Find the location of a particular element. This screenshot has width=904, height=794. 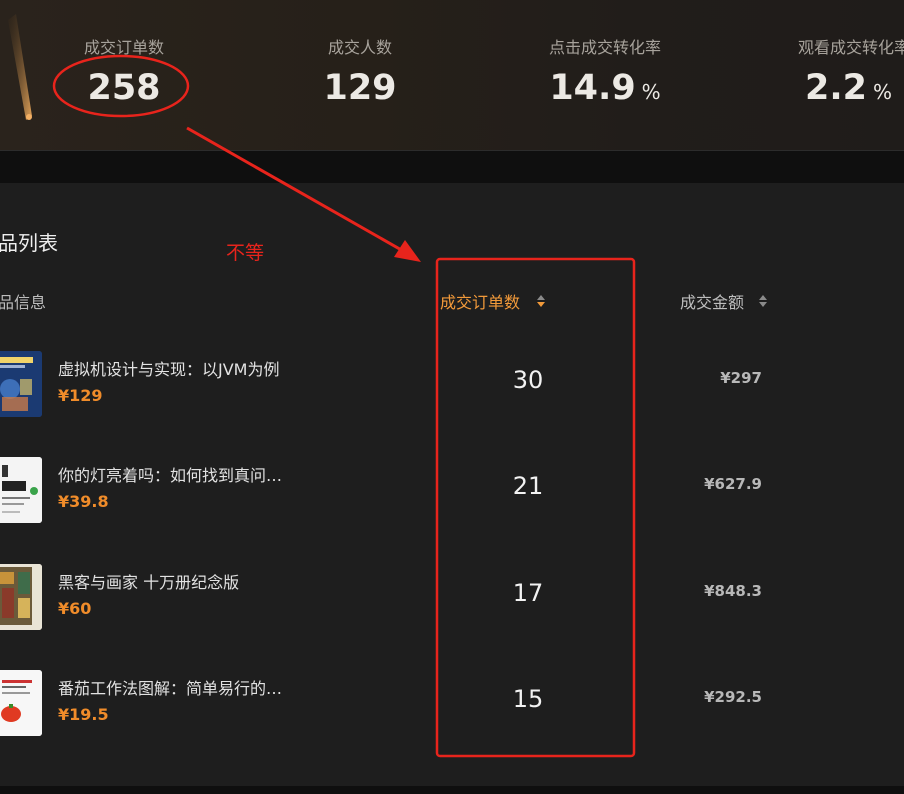

table-row: 你的灯亮着吗：如何找到真问… ¥39.8 21 ¥627.9 is located at coordinates (452, 496).